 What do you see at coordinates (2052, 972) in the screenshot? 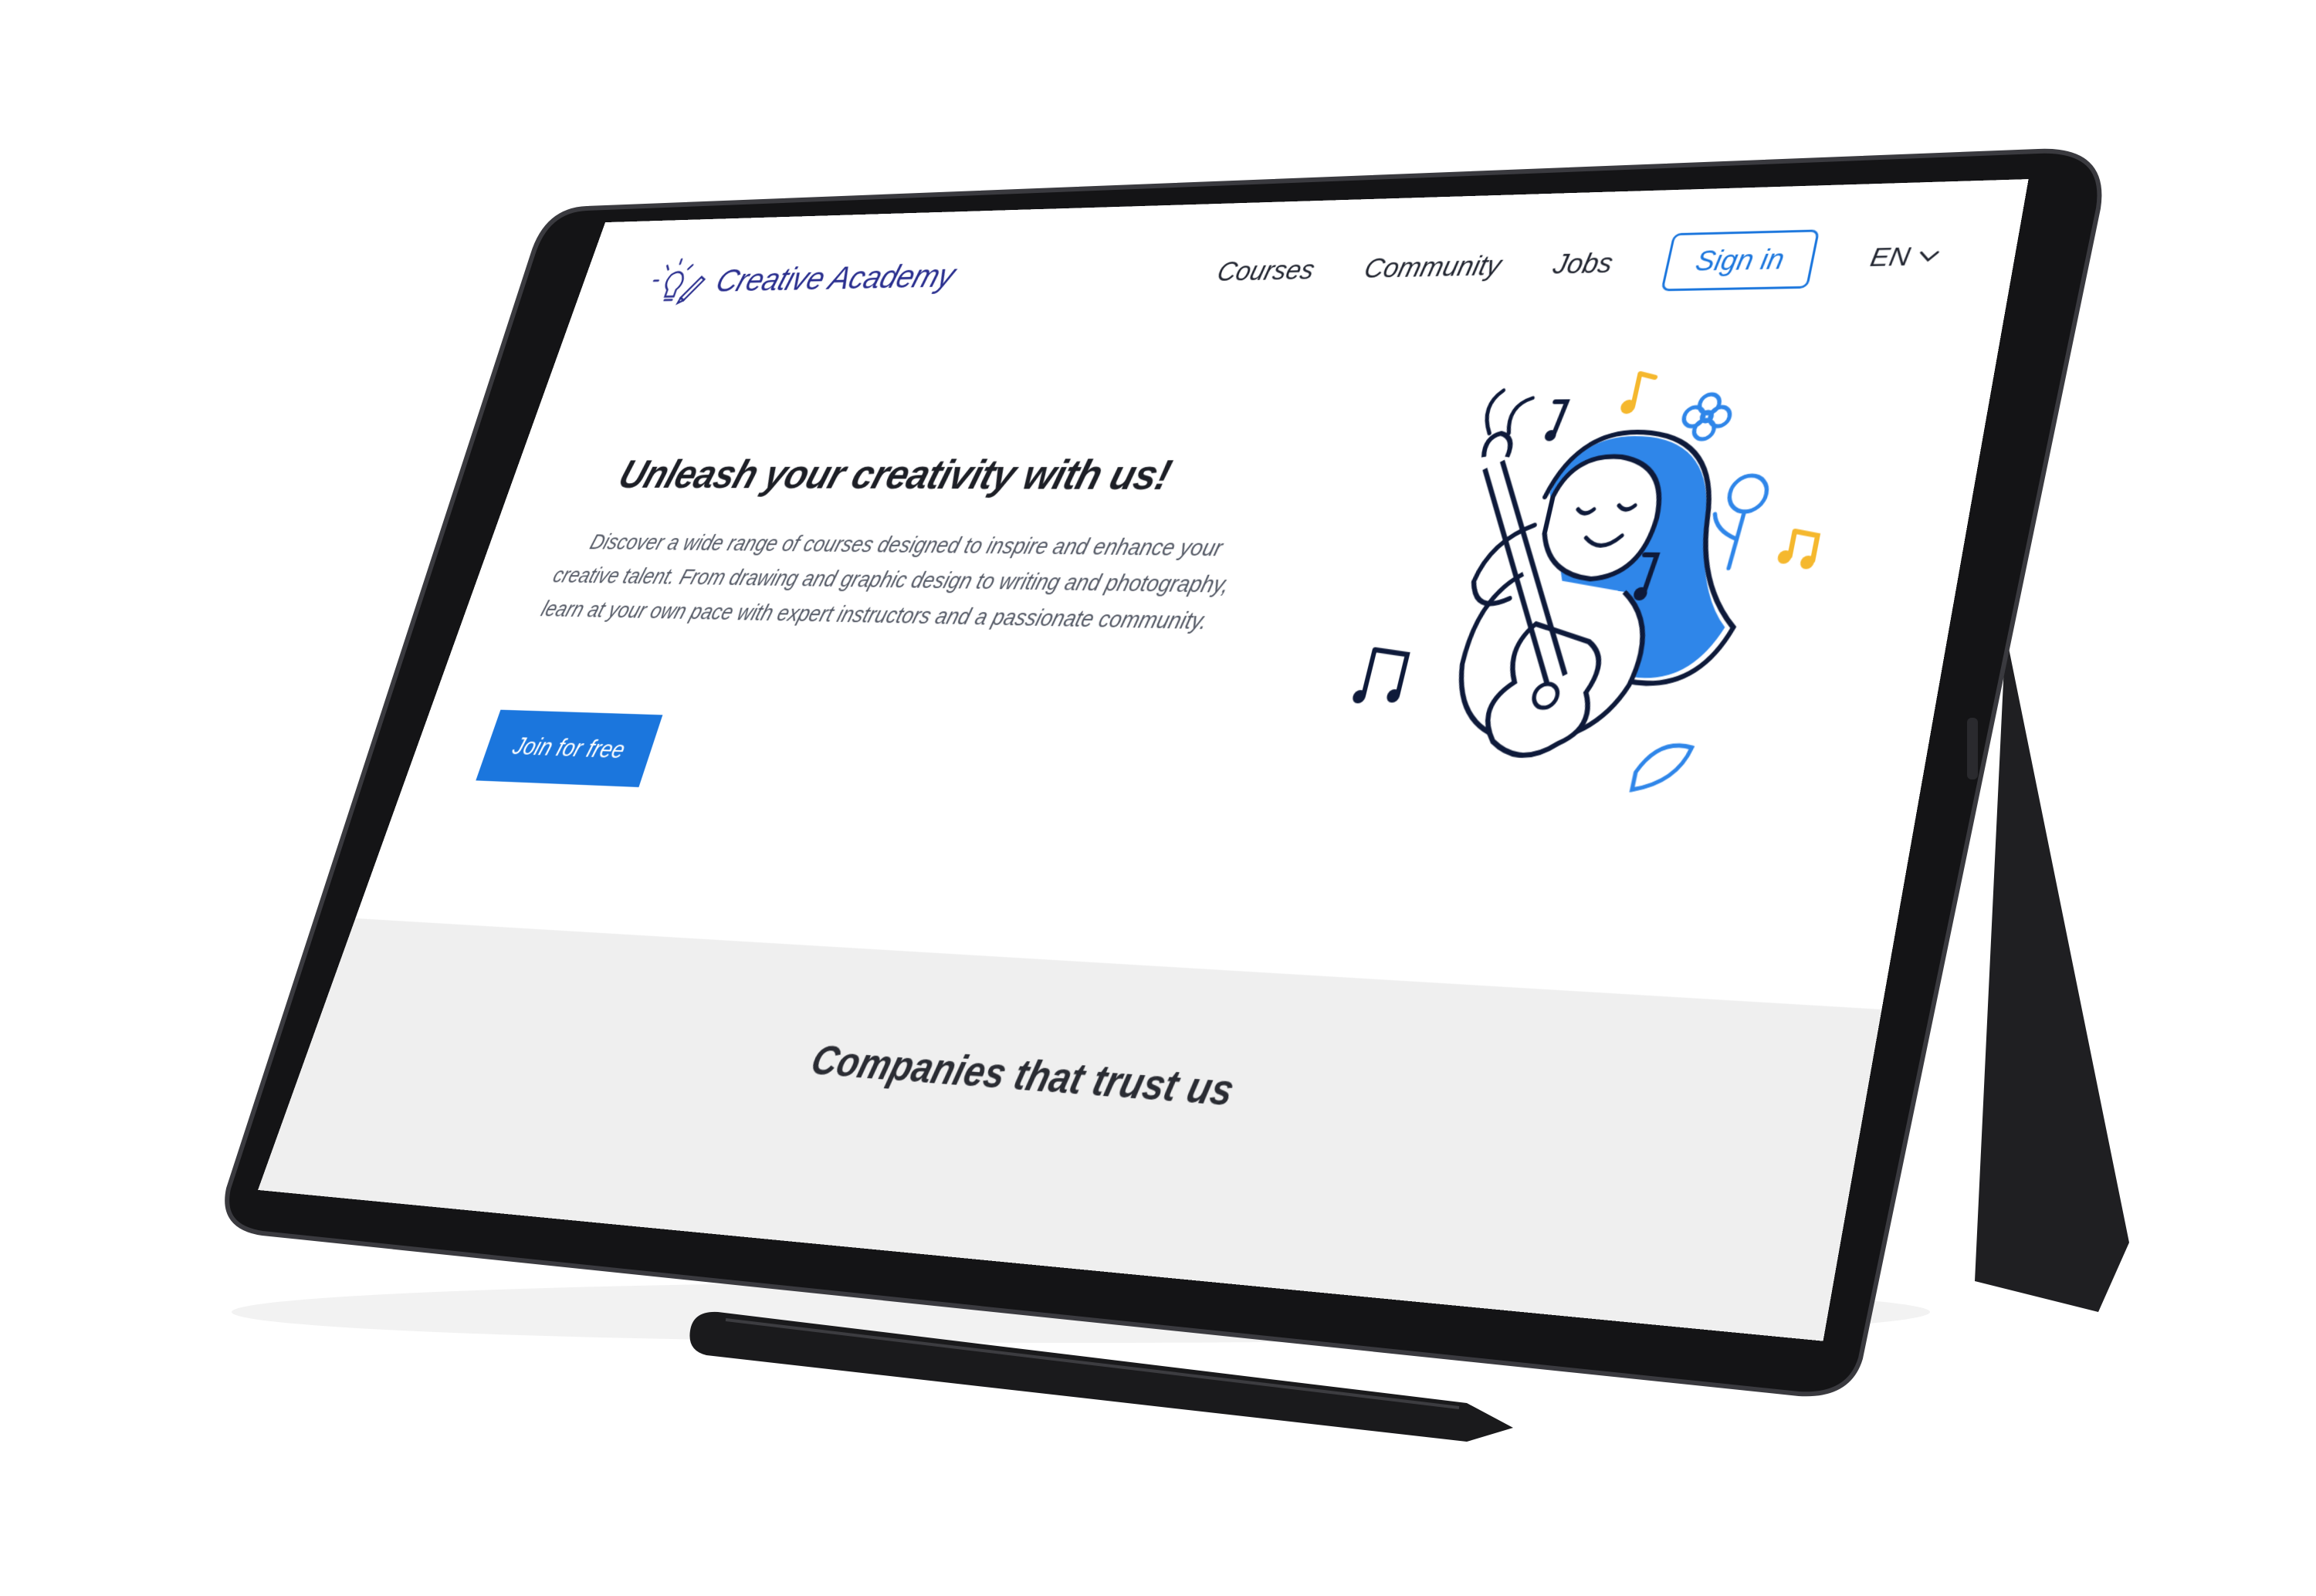
I see `tablet-kickstand` at bounding box center [2052, 972].